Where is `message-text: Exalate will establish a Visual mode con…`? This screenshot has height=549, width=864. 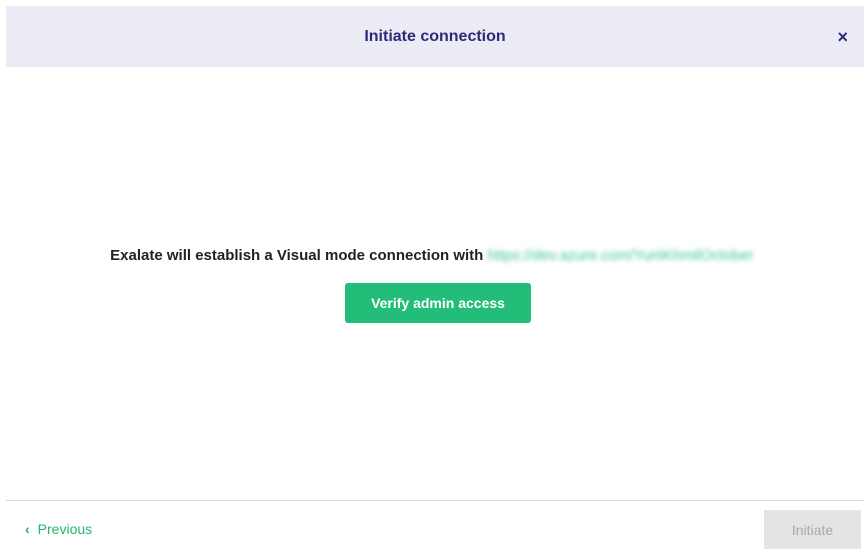
message-text: Exalate will establish a Visual mode con… is located at coordinates (297, 255).